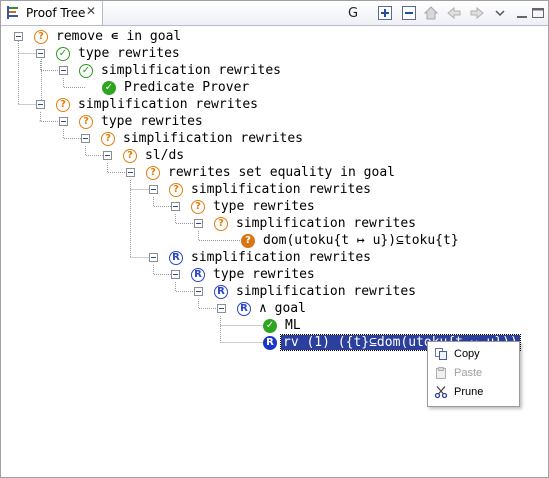 This screenshot has width=549, height=478. What do you see at coordinates (274, 13) in the screenshot?
I see `view-tab-bar: Proof Tree ✕ G` at bounding box center [274, 13].